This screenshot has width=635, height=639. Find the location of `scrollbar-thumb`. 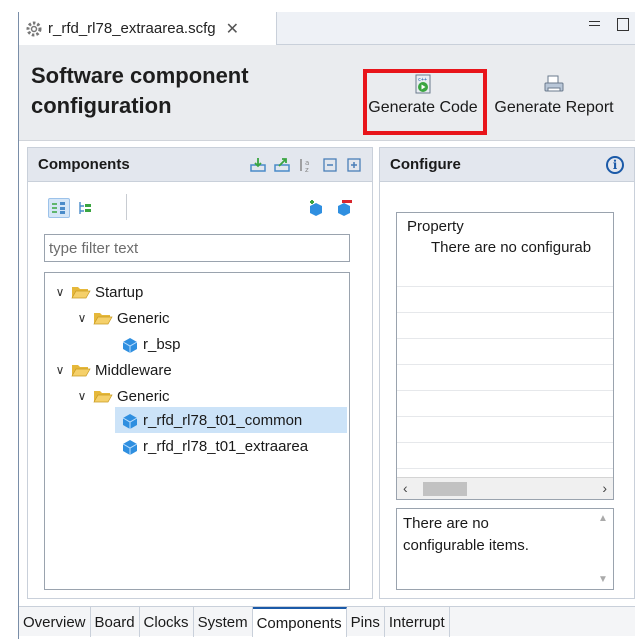

scrollbar-thumb is located at coordinates (445, 489).